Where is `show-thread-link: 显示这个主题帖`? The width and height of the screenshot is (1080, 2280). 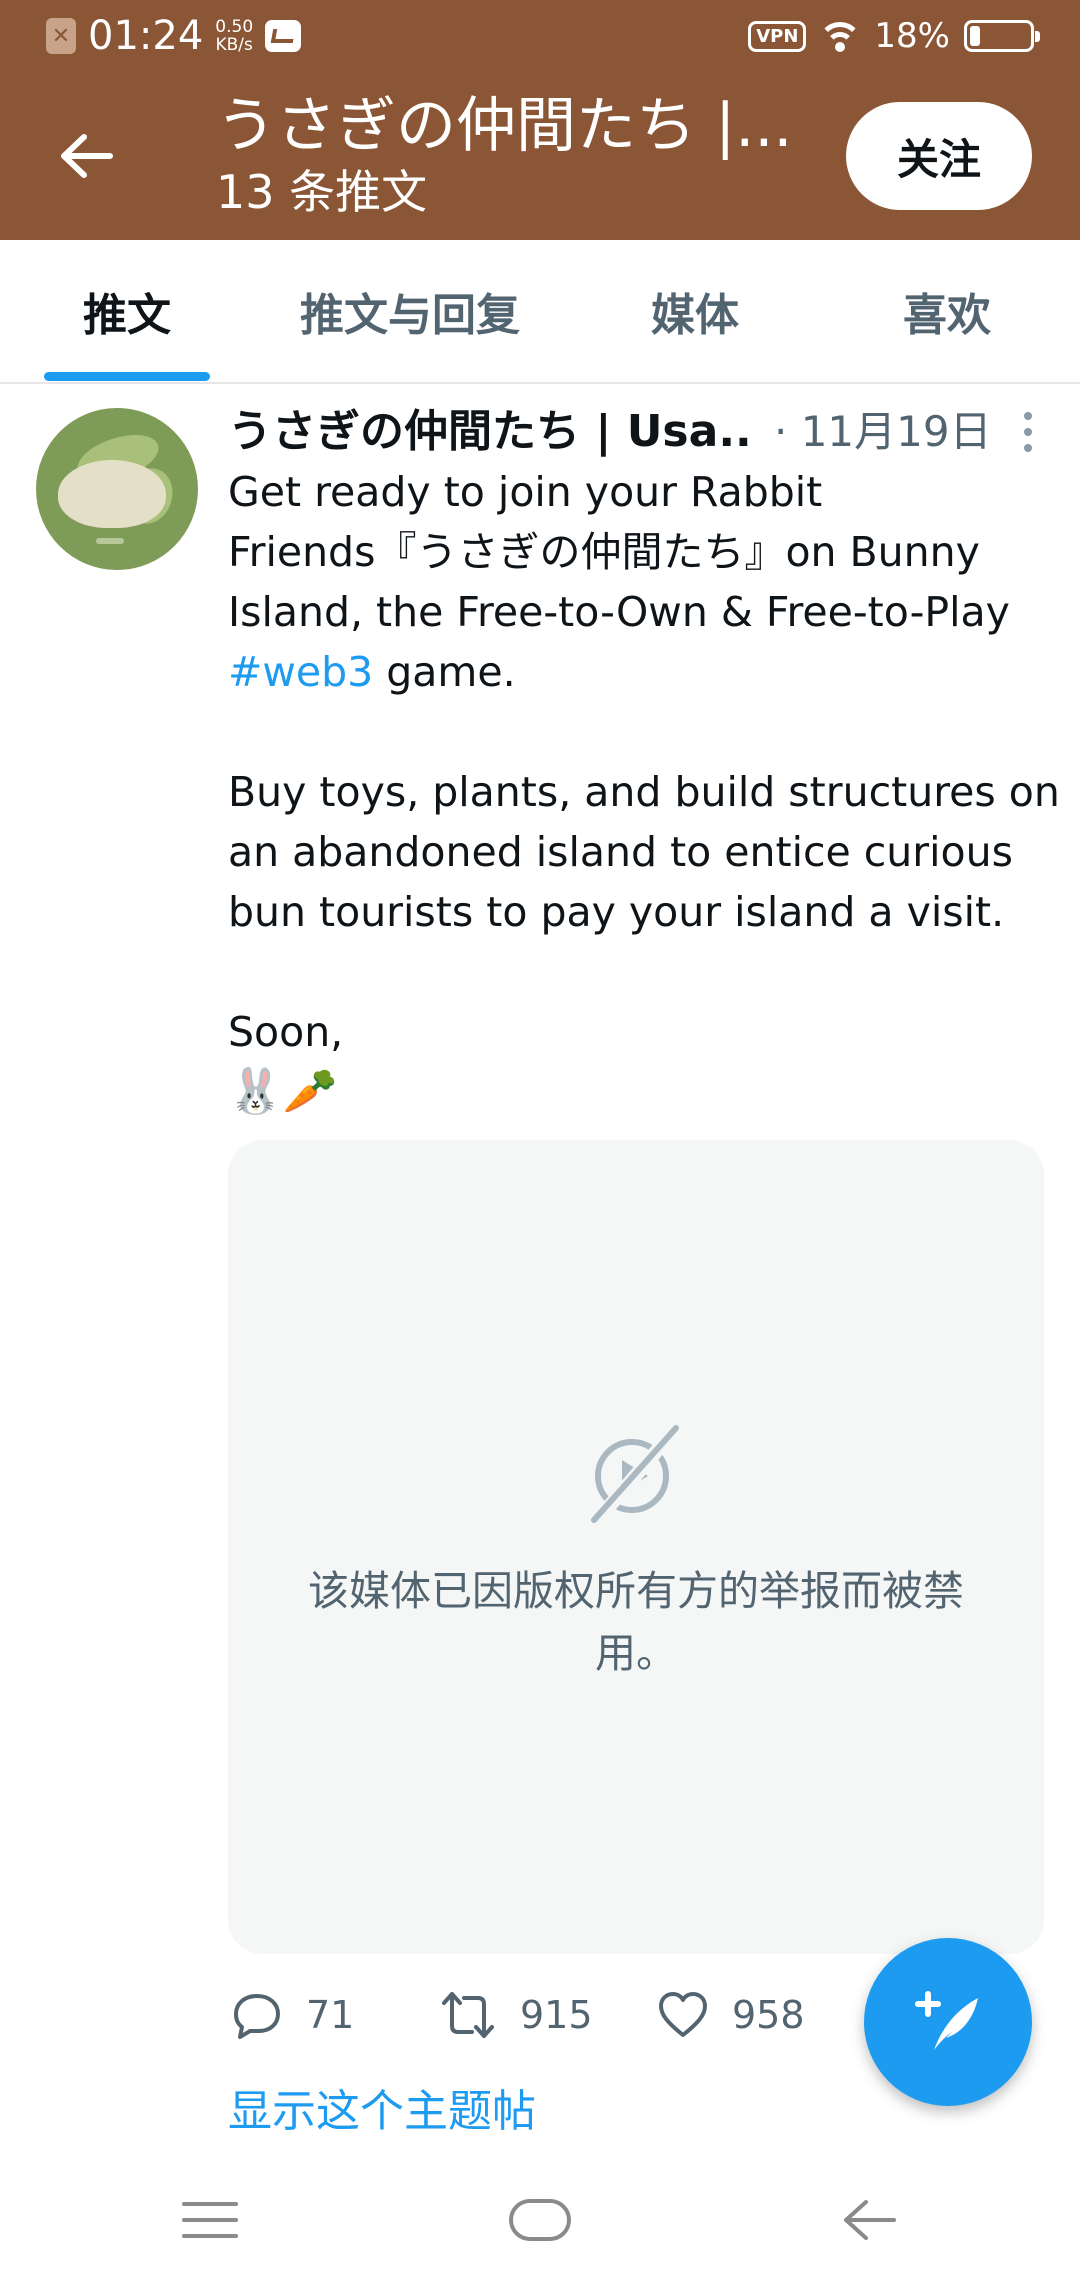
show-thread-link: 显示这个主题帖 is located at coordinates (382, 2112).